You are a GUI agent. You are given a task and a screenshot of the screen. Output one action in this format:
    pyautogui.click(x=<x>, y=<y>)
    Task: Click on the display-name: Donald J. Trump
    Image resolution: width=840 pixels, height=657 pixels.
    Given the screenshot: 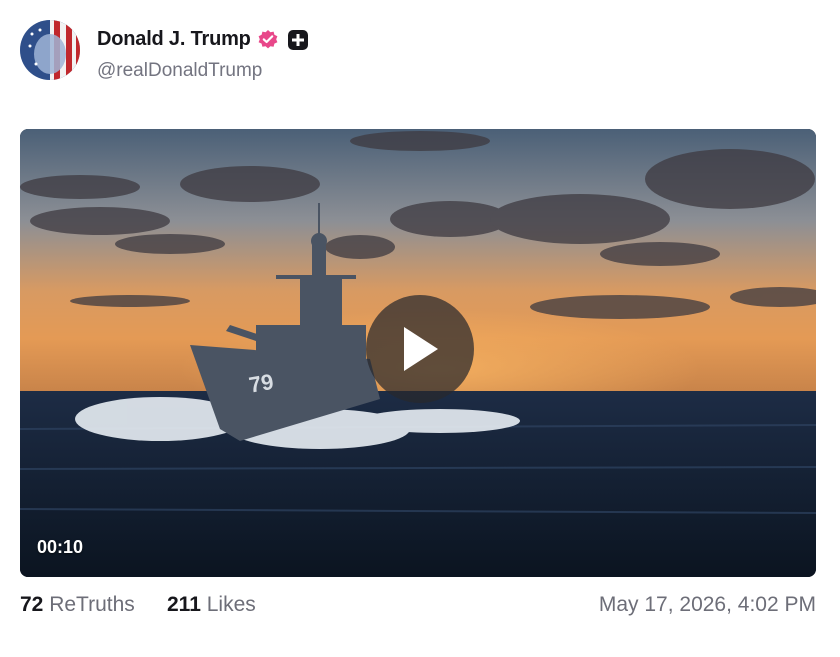 What is the action you would take?
    pyautogui.click(x=174, y=39)
    